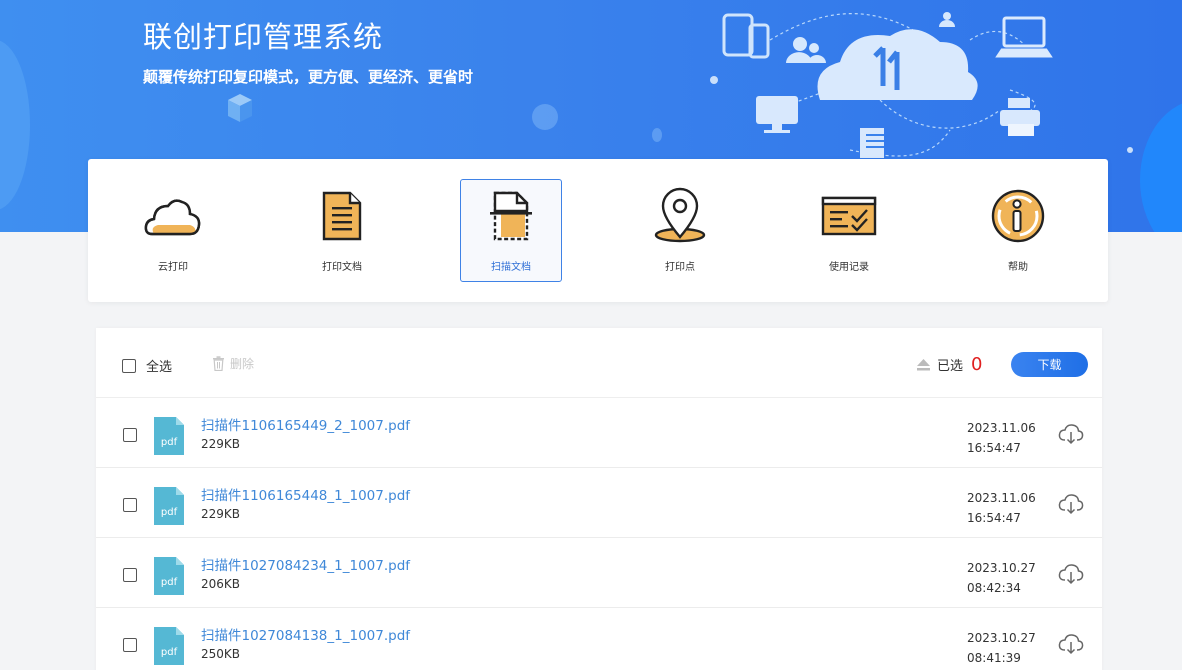 This screenshot has width=1182, height=670. Describe the element at coordinates (849, 216) in the screenshot. I see `usage-record-icon` at that location.